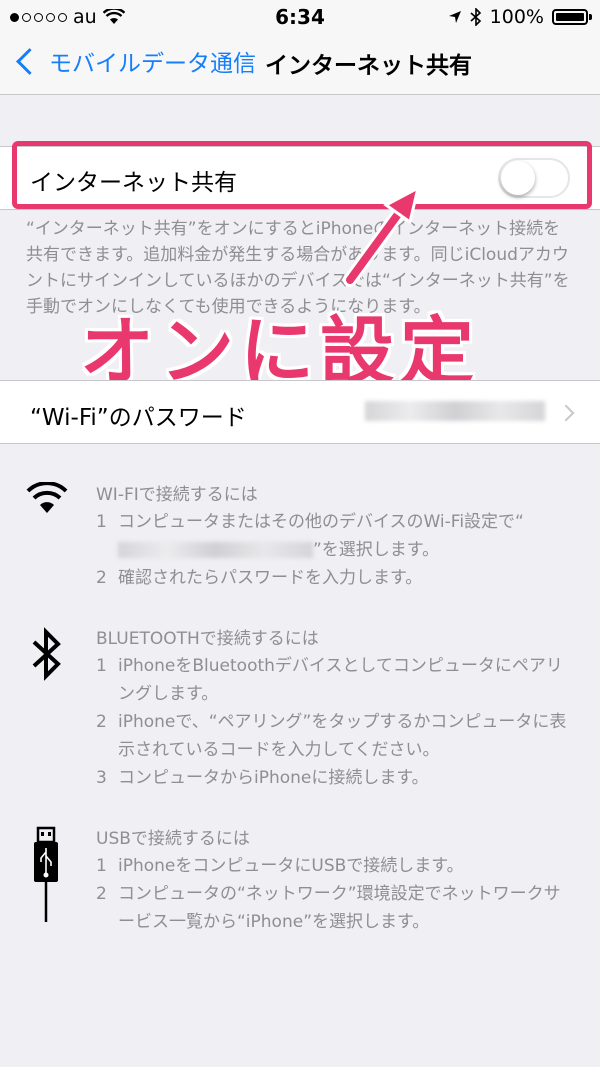 The width and height of the screenshot is (600, 1067). What do you see at coordinates (270, 578) in the screenshot?
I see `wifi-step-2-text: 確認されたらパスワードを入力します。` at bounding box center [270, 578].